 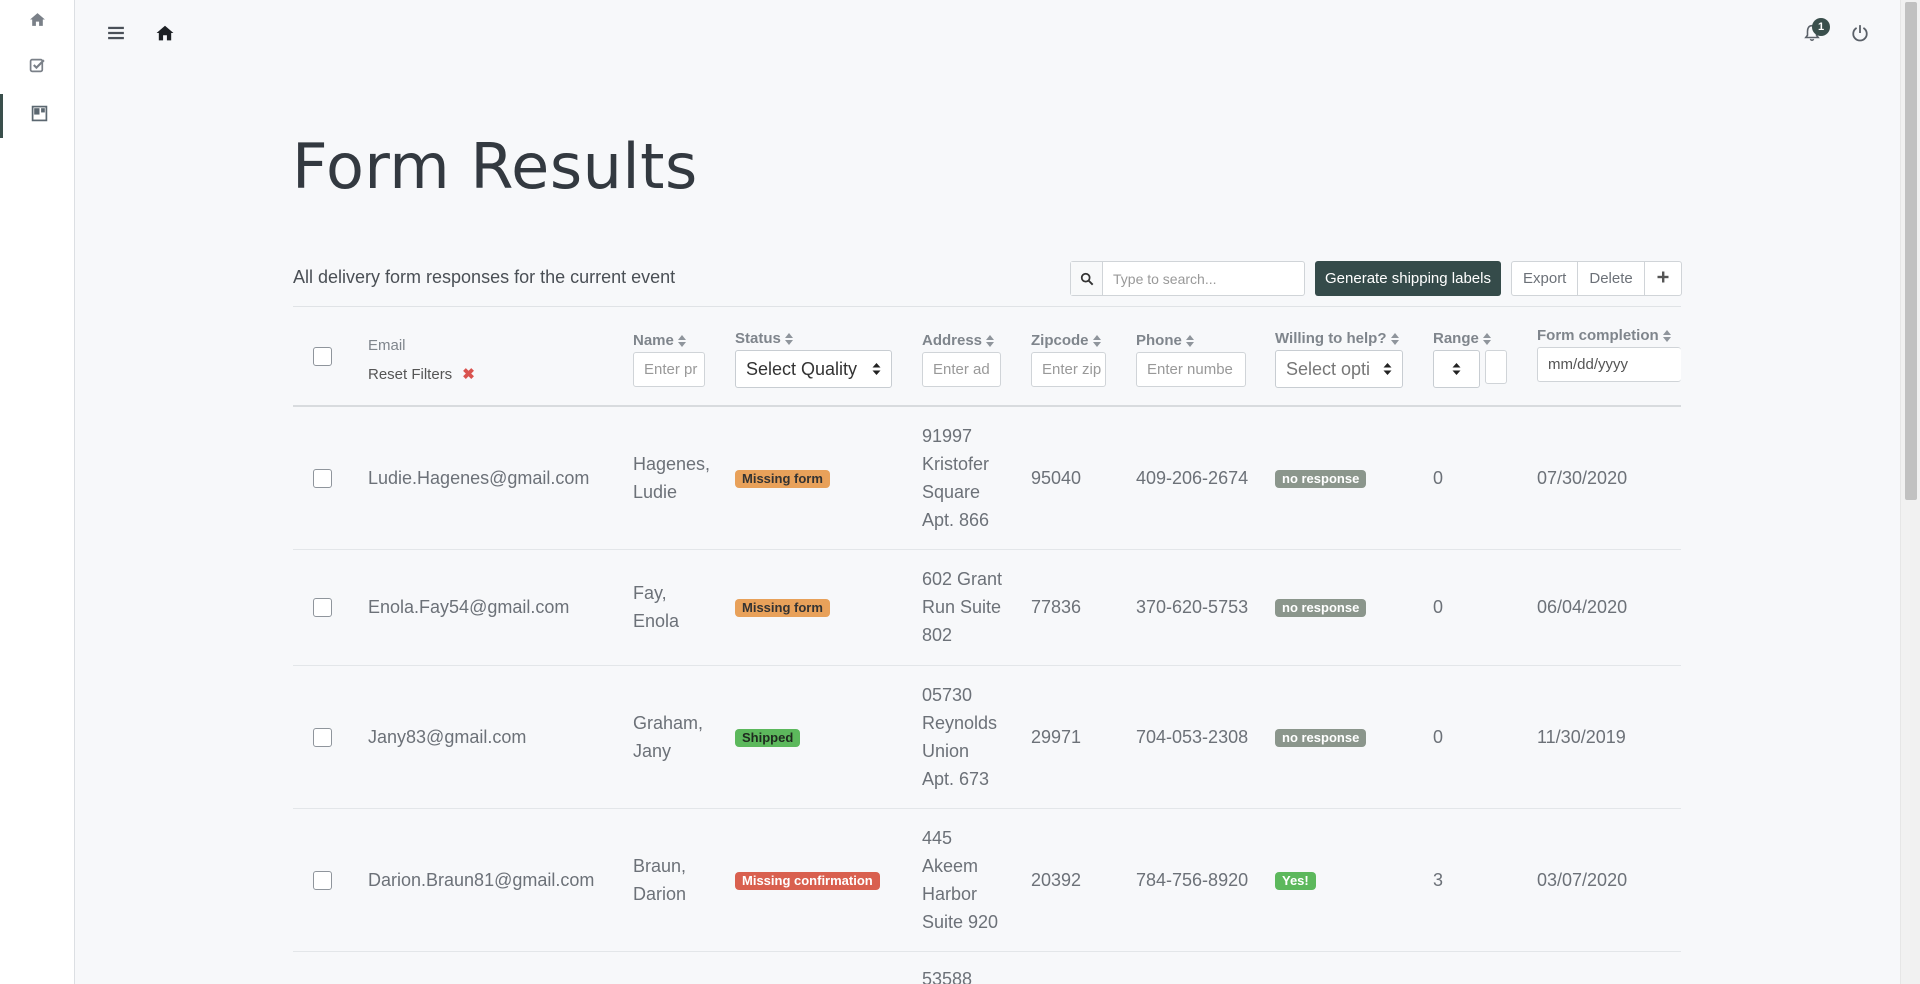 I want to click on form-completion-date-input: mm/dd/yyyy, so click(x=1609, y=364).